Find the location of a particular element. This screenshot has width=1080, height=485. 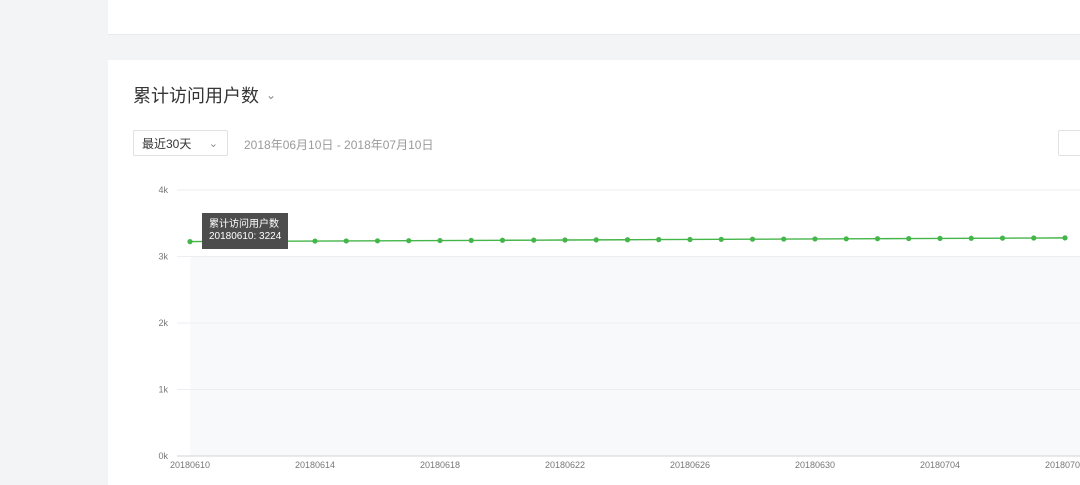

x-tick-label: 20180610 is located at coordinates (190, 465).